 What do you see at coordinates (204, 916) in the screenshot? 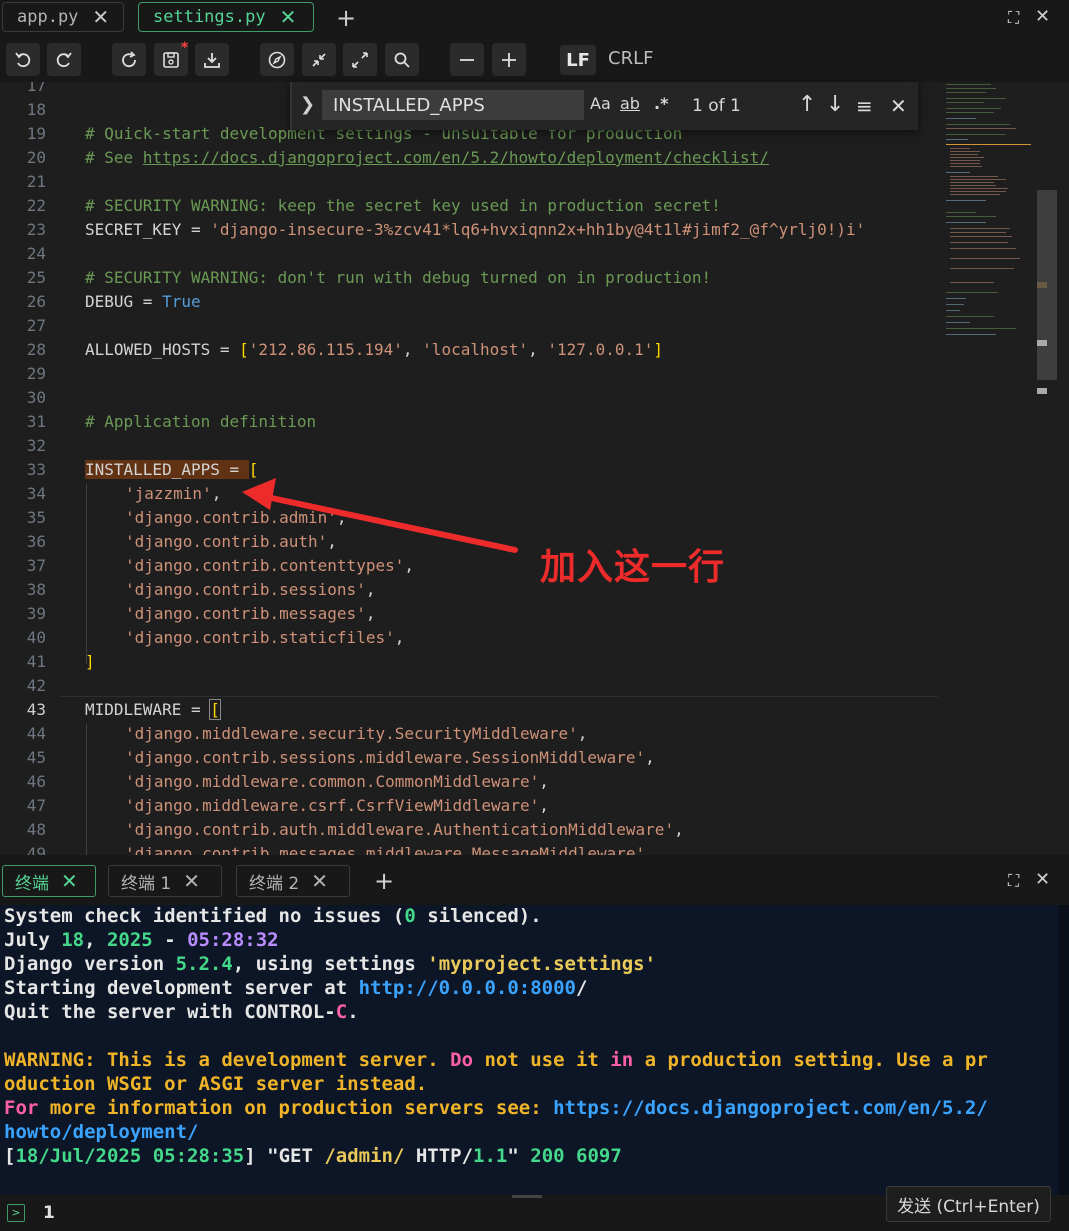
I see `text: System check identified no issues (` at bounding box center [204, 916].